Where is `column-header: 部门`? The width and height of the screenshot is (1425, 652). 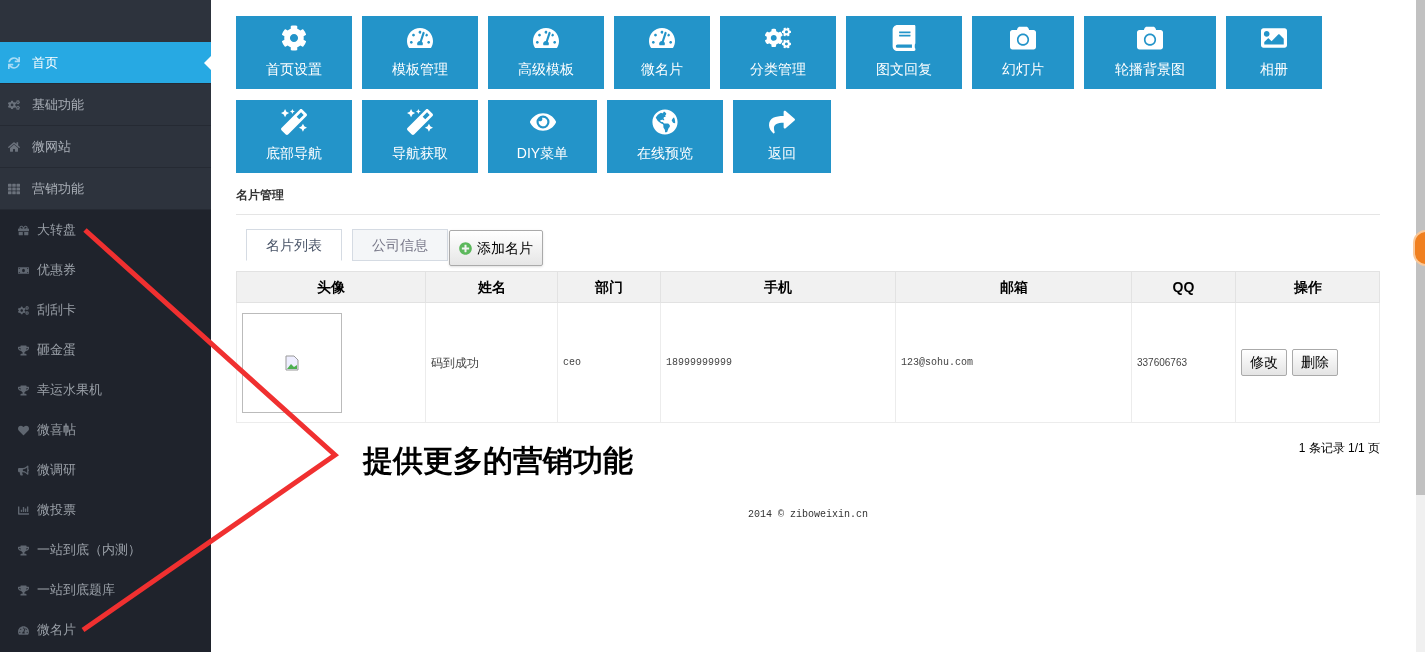
column-header: 部门 is located at coordinates (609, 287).